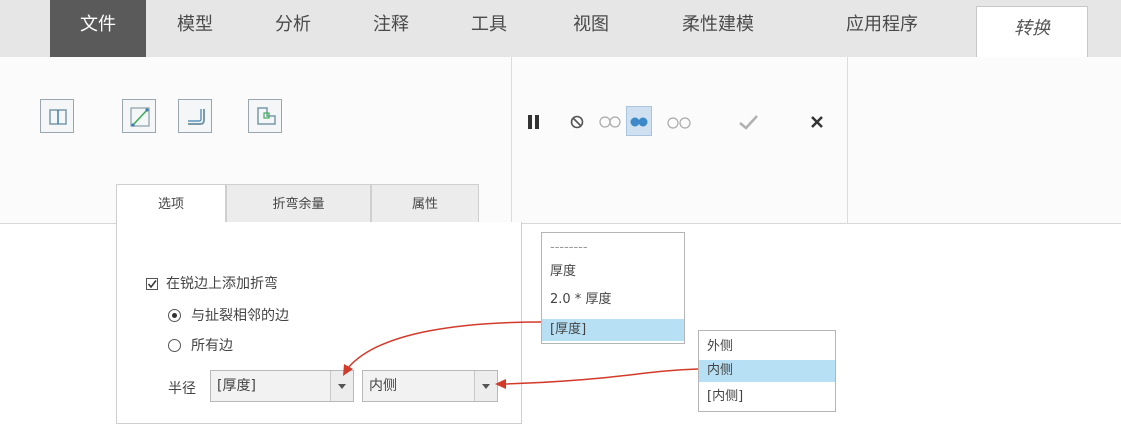 The image size is (1121, 445). Describe the element at coordinates (57, 116) in the screenshot. I see `edge-rip-icon` at that location.